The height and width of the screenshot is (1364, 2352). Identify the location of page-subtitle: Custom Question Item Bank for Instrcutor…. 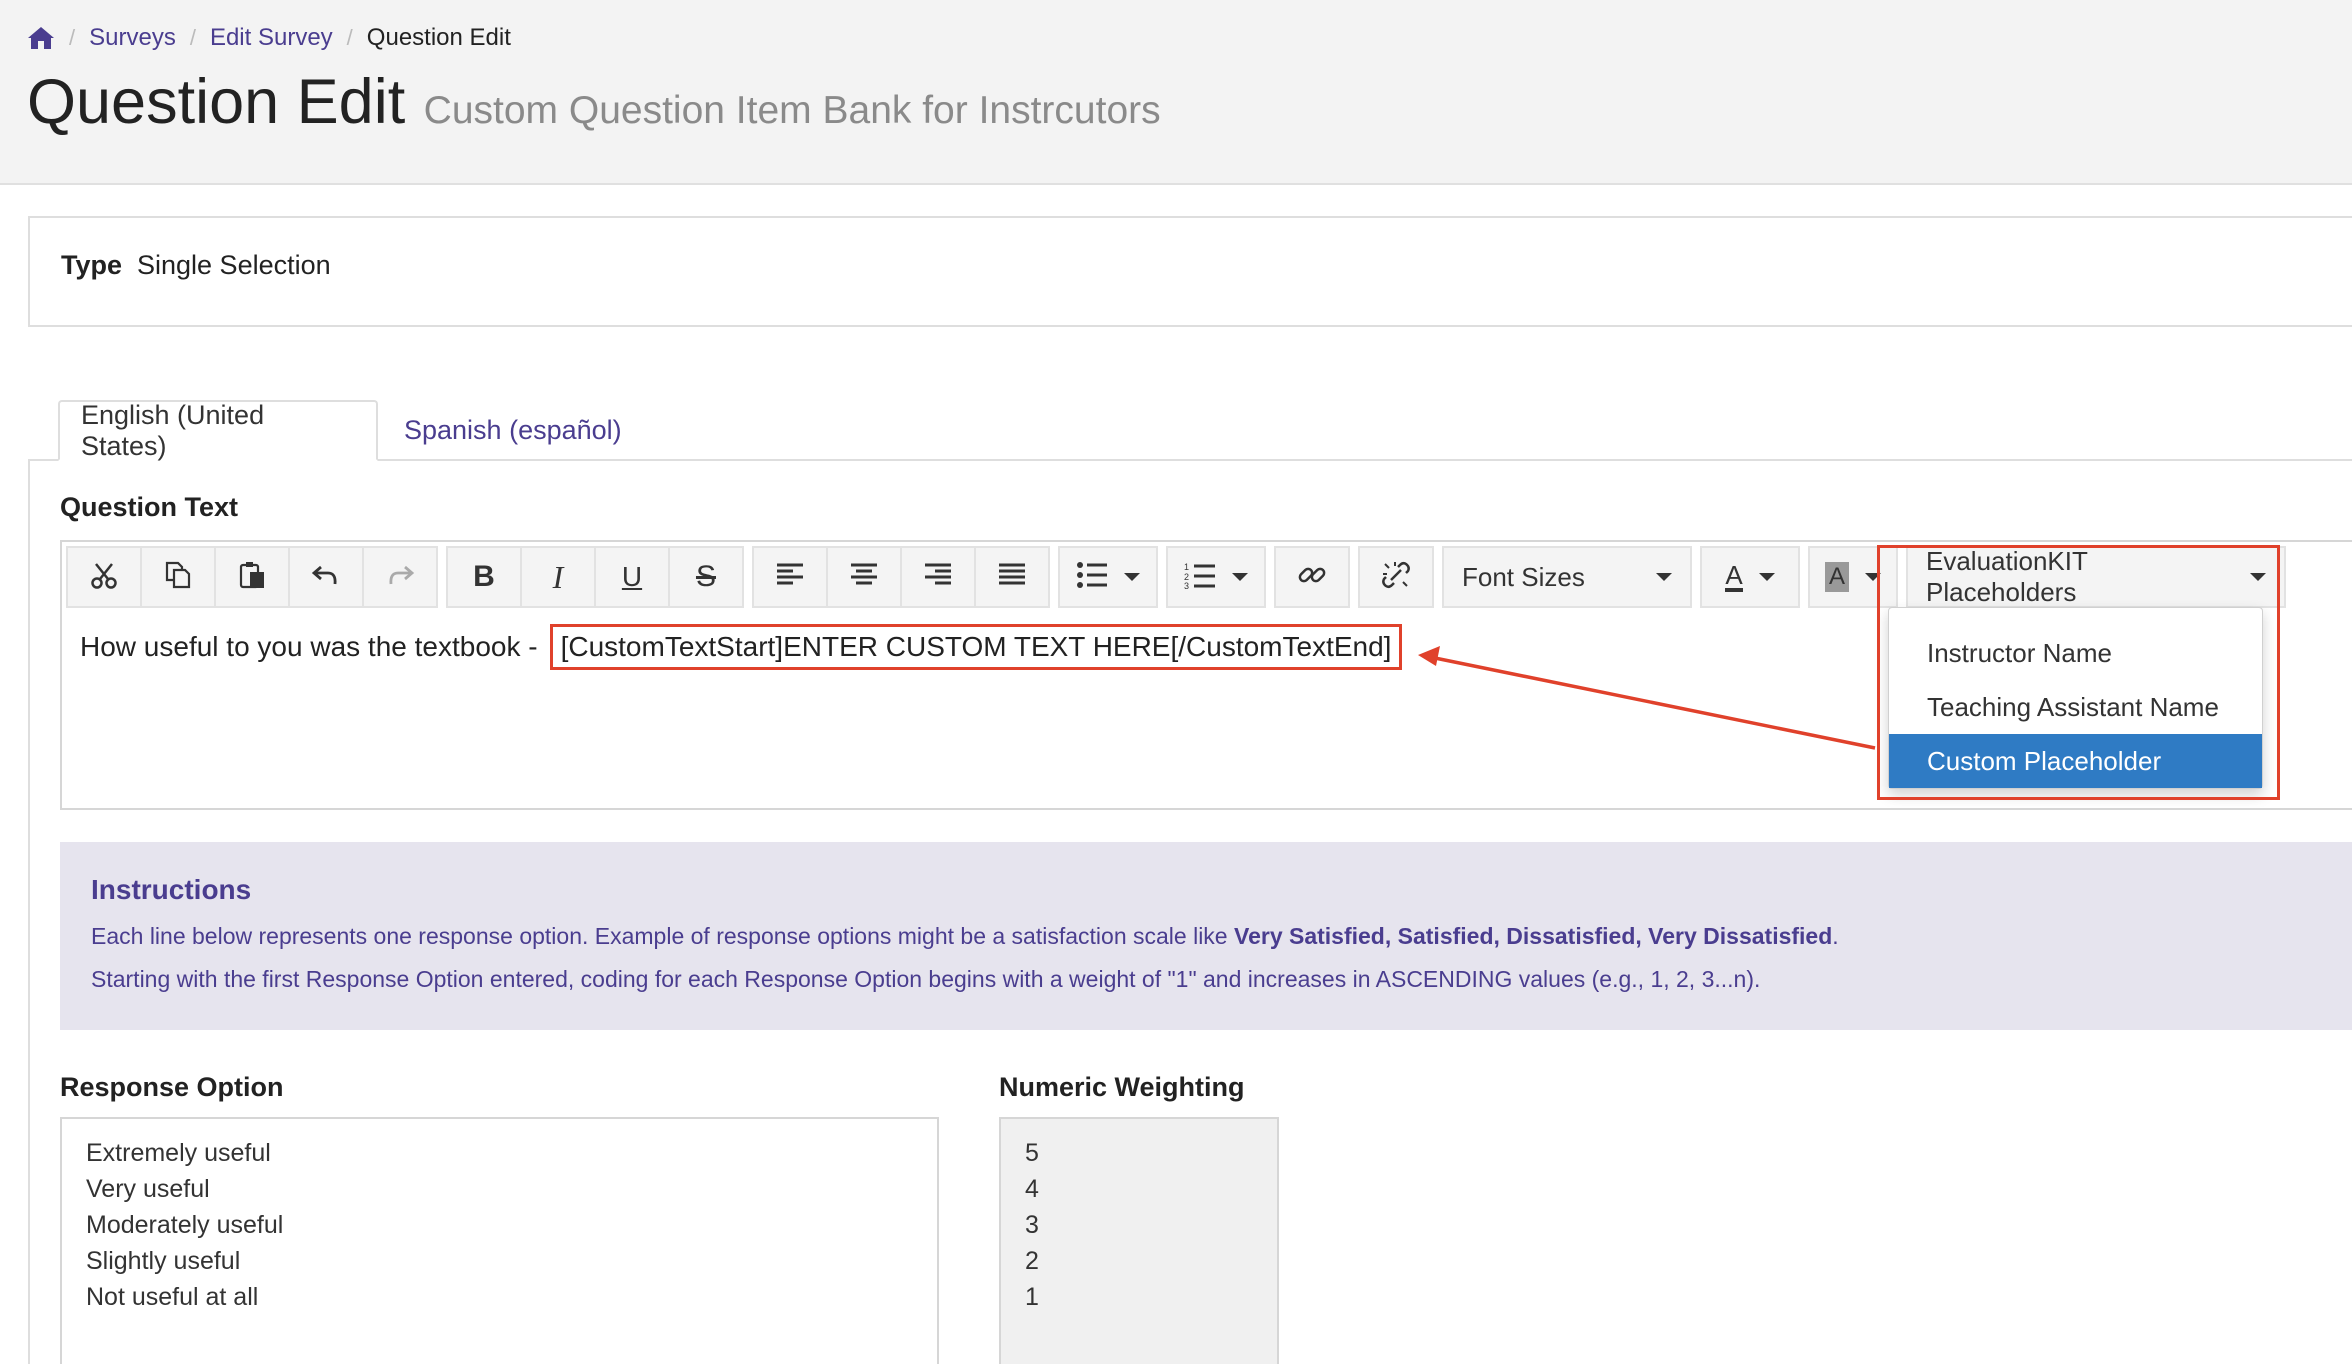
(792, 110).